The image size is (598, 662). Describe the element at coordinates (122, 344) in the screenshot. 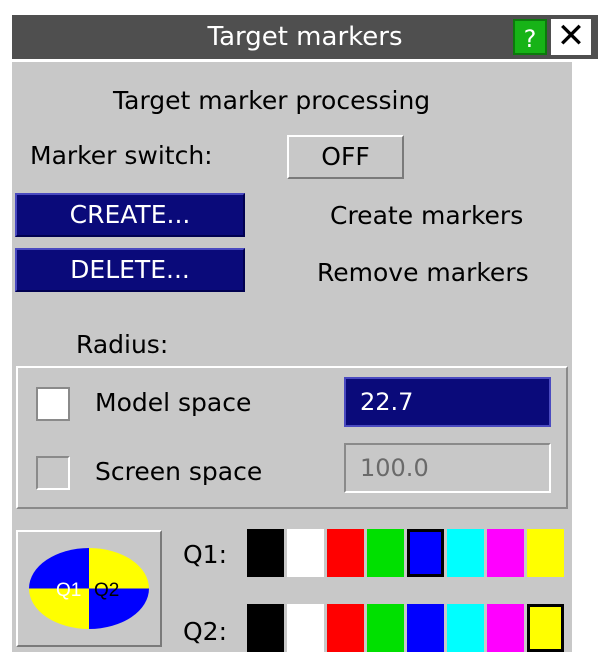

I see `radius-label: Radius:` at that location.